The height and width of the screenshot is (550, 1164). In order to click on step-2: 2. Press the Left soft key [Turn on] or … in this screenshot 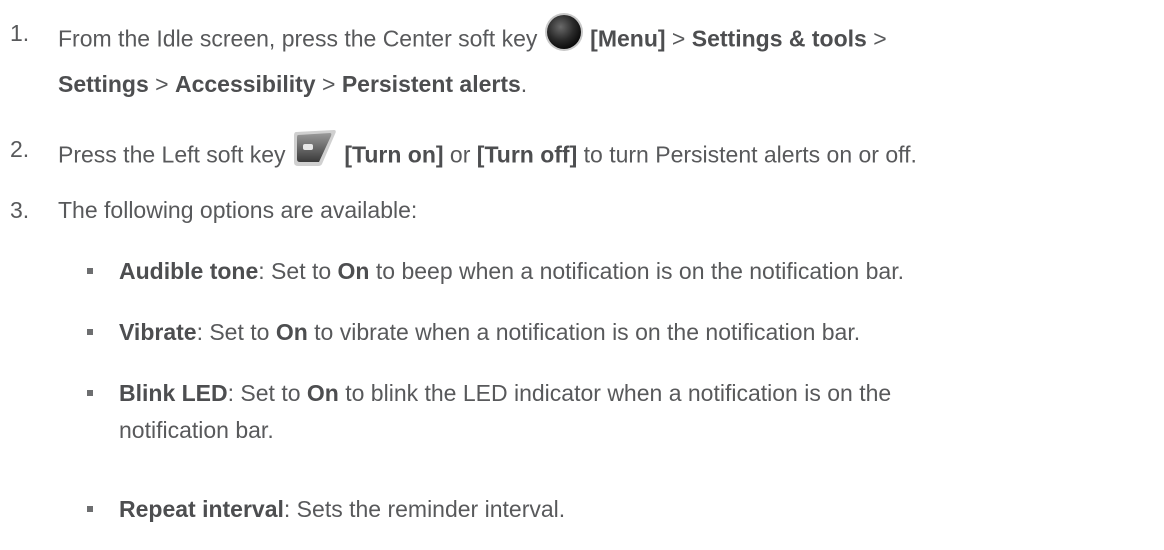, I will do `click(583, 155)`.